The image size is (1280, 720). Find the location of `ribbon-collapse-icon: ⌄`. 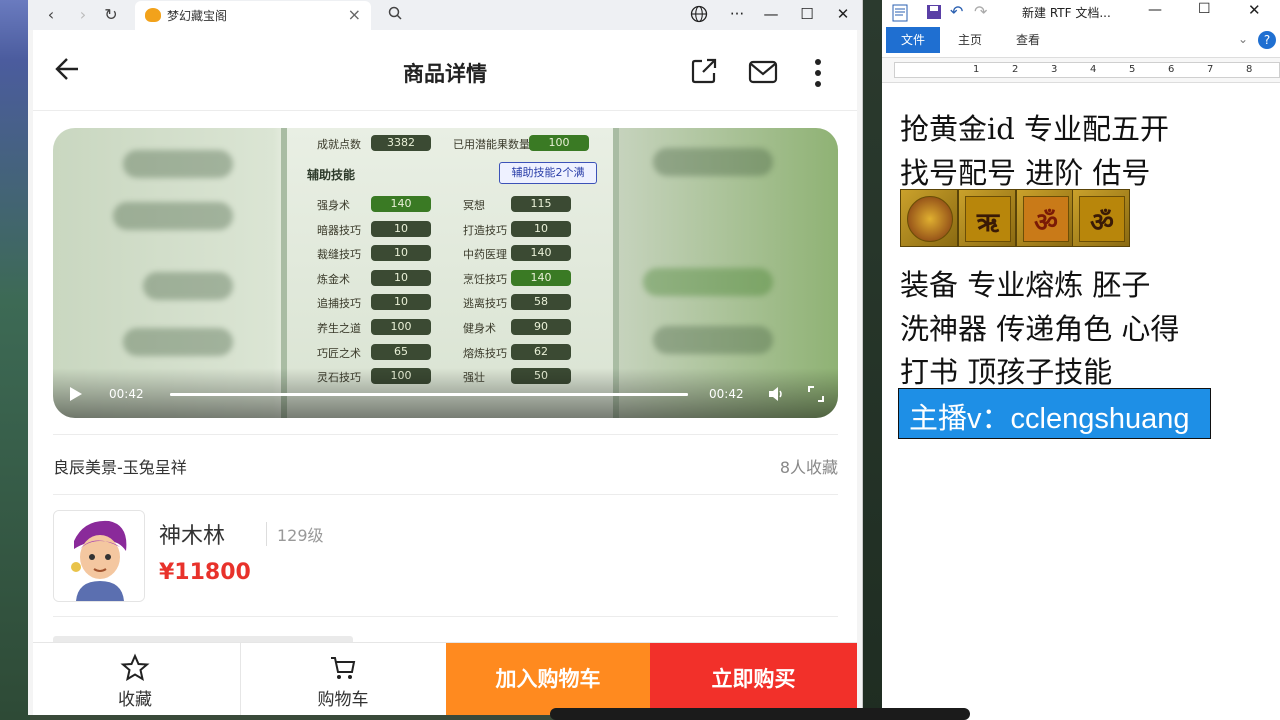

ribbon-collapse-icon: ⌄ is located at coordinates (1243, 39).